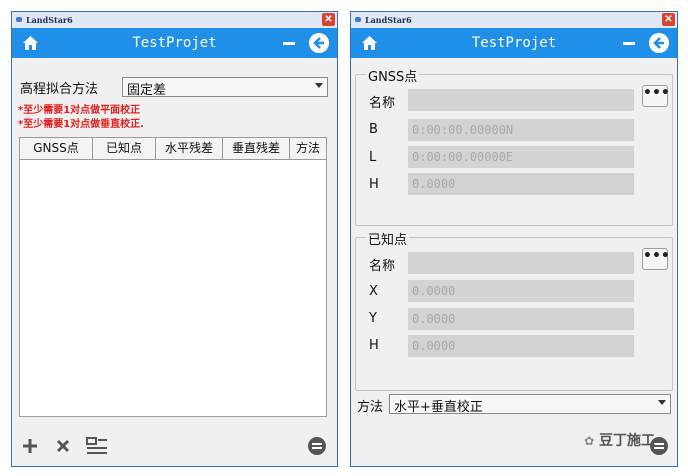  Describe the element at coordinates (81, 124) in the screenshot. I see `warning-vertical: *至少需要1对点做垂直校正.` at that location.